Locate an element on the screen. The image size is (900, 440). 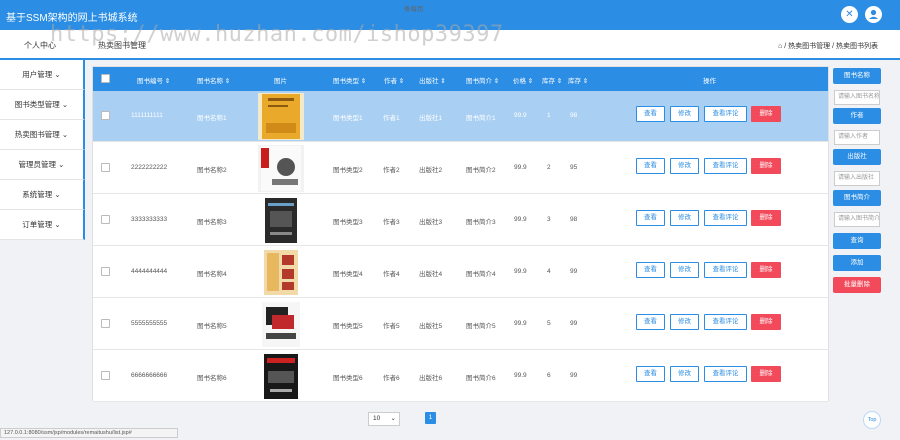
page-size-label: 条每页 is located at coordinates (414, 9).